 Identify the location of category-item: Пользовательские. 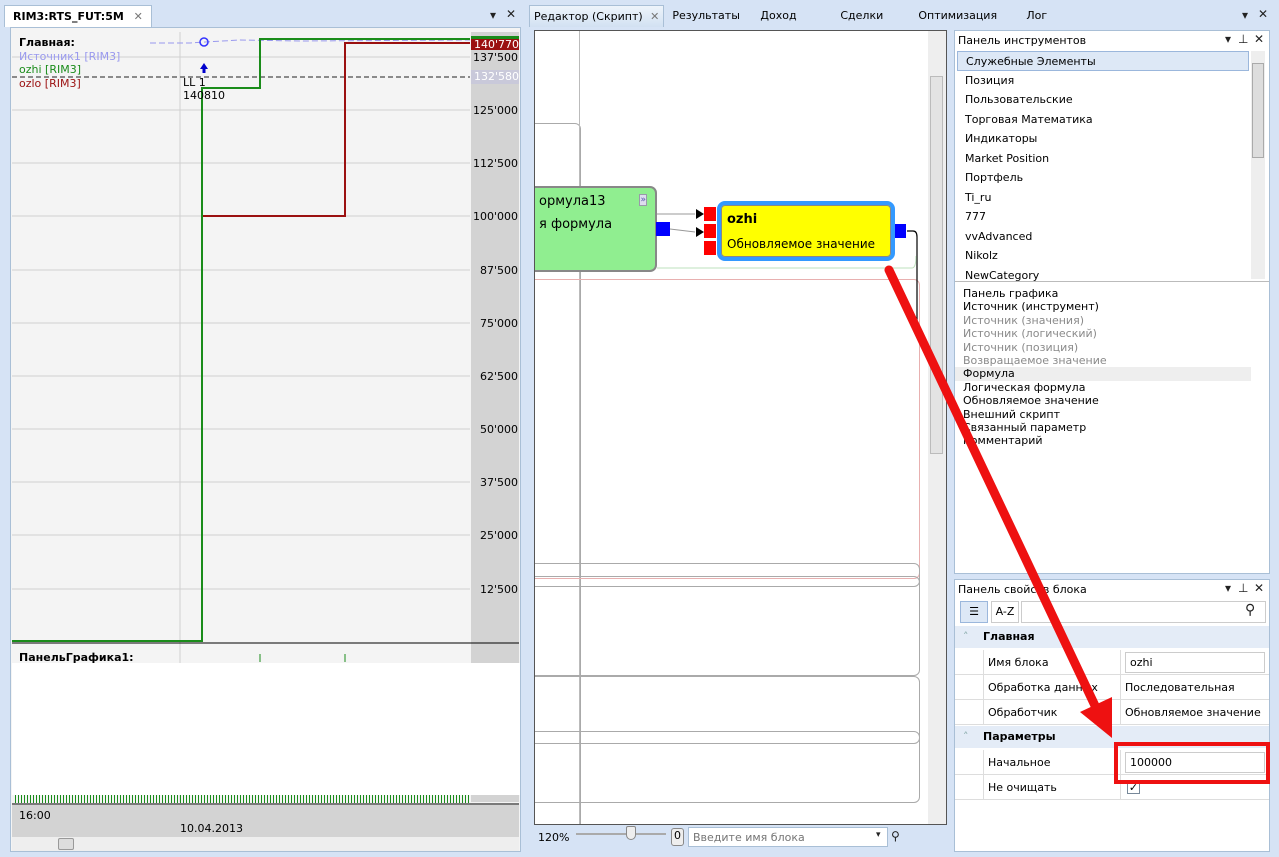
(1103, 100).